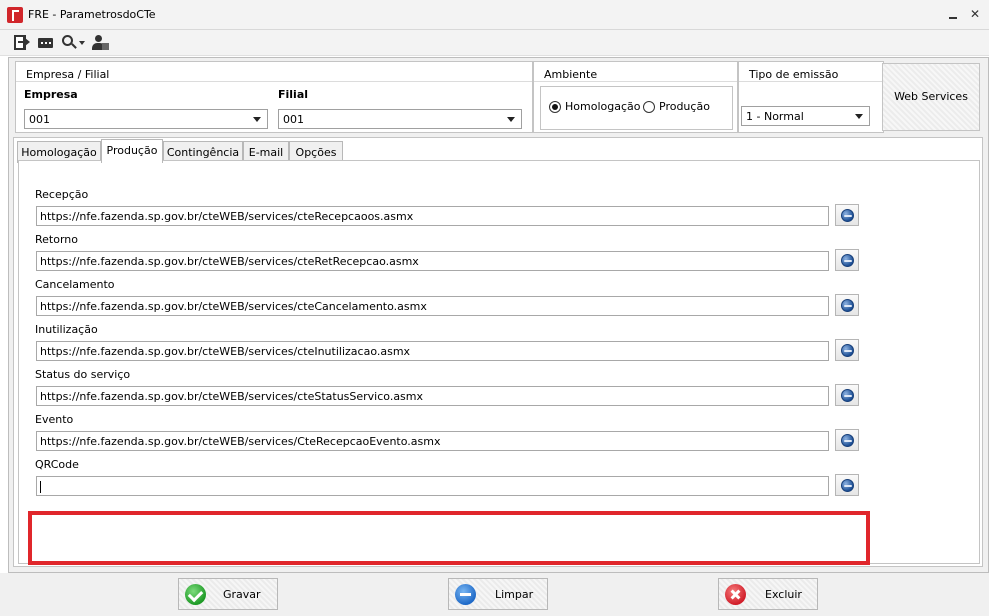  What do you see at coordinates (931, 97) in the screenshot?
I see `web-services-button: Web Services` at bounding box center [931, 97].